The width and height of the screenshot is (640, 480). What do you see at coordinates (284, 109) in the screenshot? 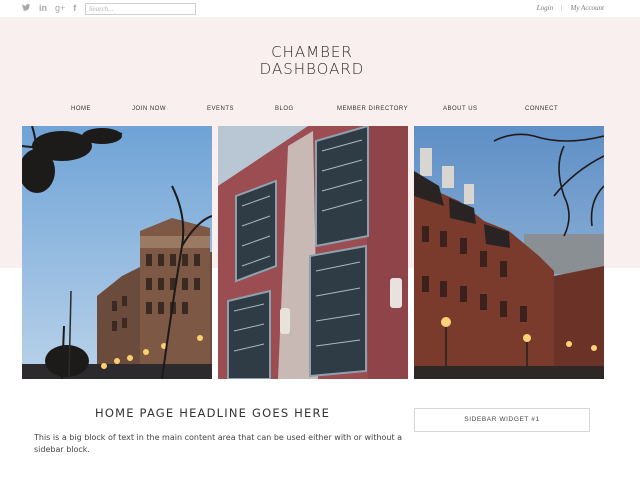
I see `nav-blog: BLOG` at bounding box center [284, 109].